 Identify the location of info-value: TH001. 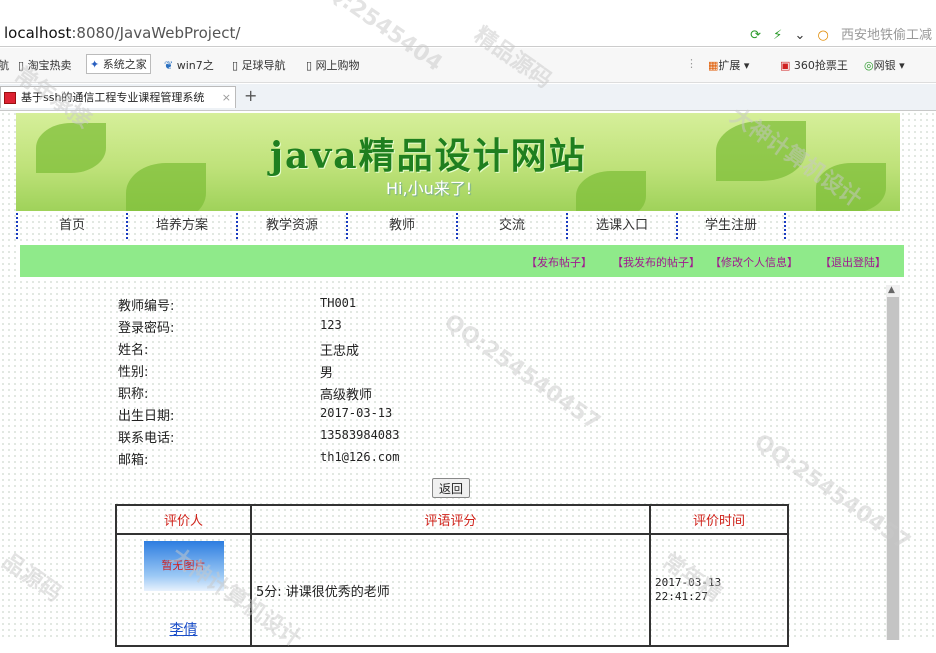
(338, 303).